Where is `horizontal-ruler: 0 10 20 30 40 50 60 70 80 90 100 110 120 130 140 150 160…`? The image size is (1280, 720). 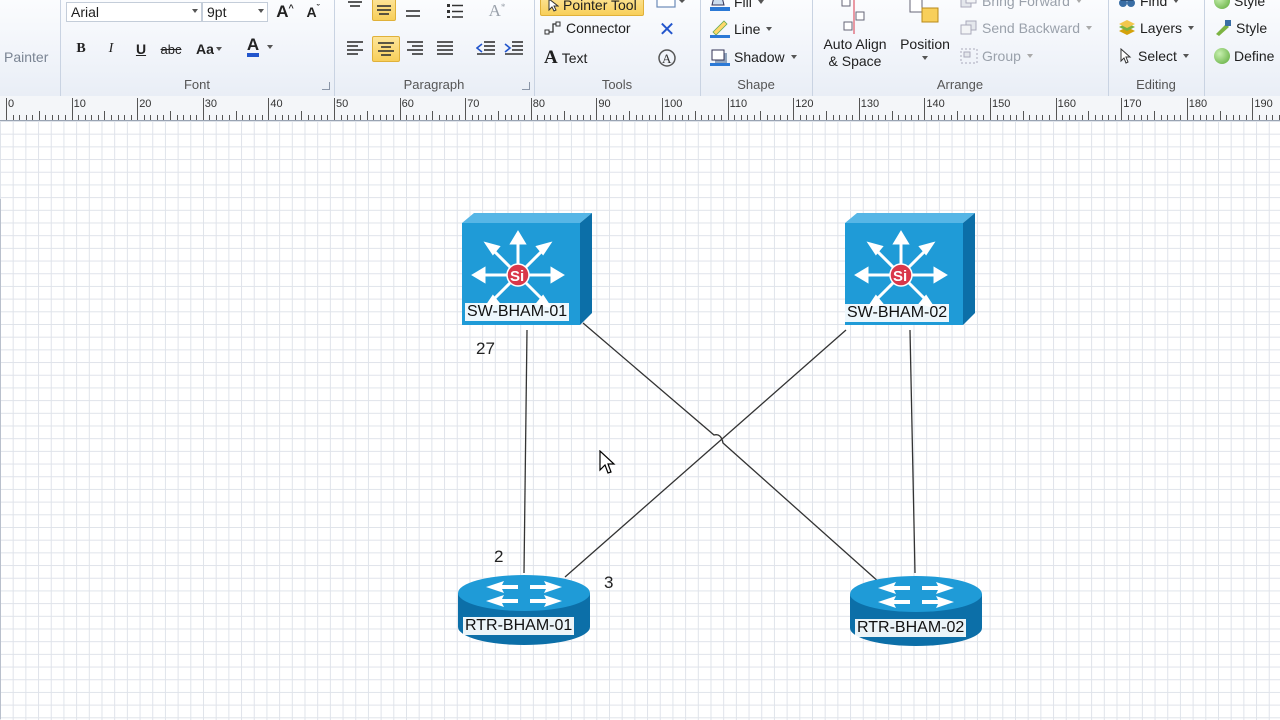 horizontal-ruler: 0 10 20 30 40 50 60 70 80 90 100 110 120 130 140 150 160… is located at coordinates (640, 108).